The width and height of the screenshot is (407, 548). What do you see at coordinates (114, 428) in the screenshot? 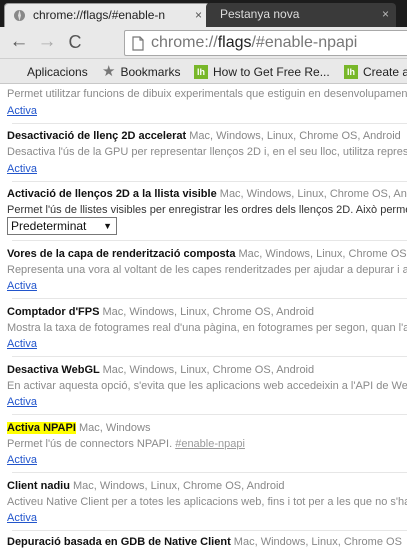
I see `experiment-platforms: Mac, Windows` at bounding box center [114, 428].